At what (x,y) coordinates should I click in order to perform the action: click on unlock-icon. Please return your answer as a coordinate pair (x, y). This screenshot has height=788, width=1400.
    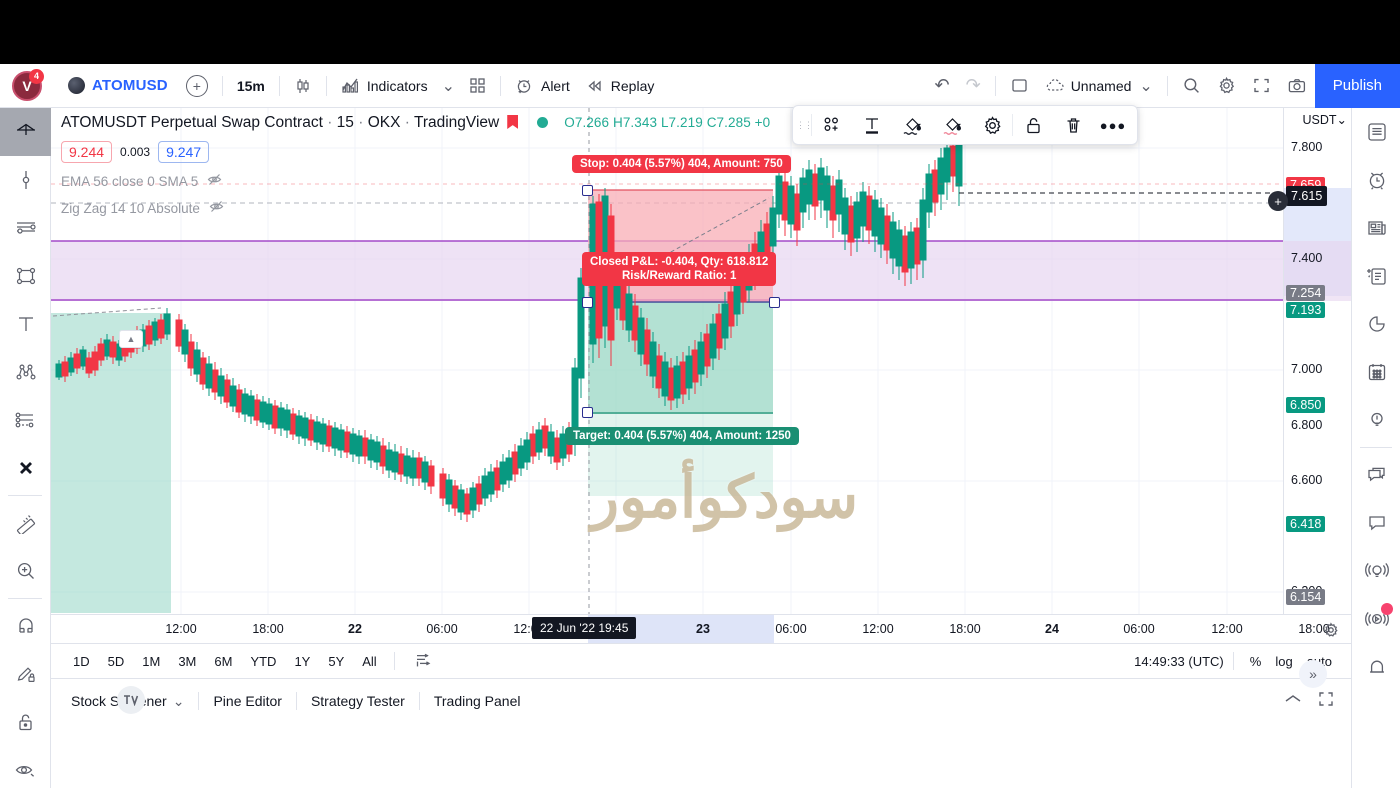
    Looking at the image, I should click on (1033, 125).